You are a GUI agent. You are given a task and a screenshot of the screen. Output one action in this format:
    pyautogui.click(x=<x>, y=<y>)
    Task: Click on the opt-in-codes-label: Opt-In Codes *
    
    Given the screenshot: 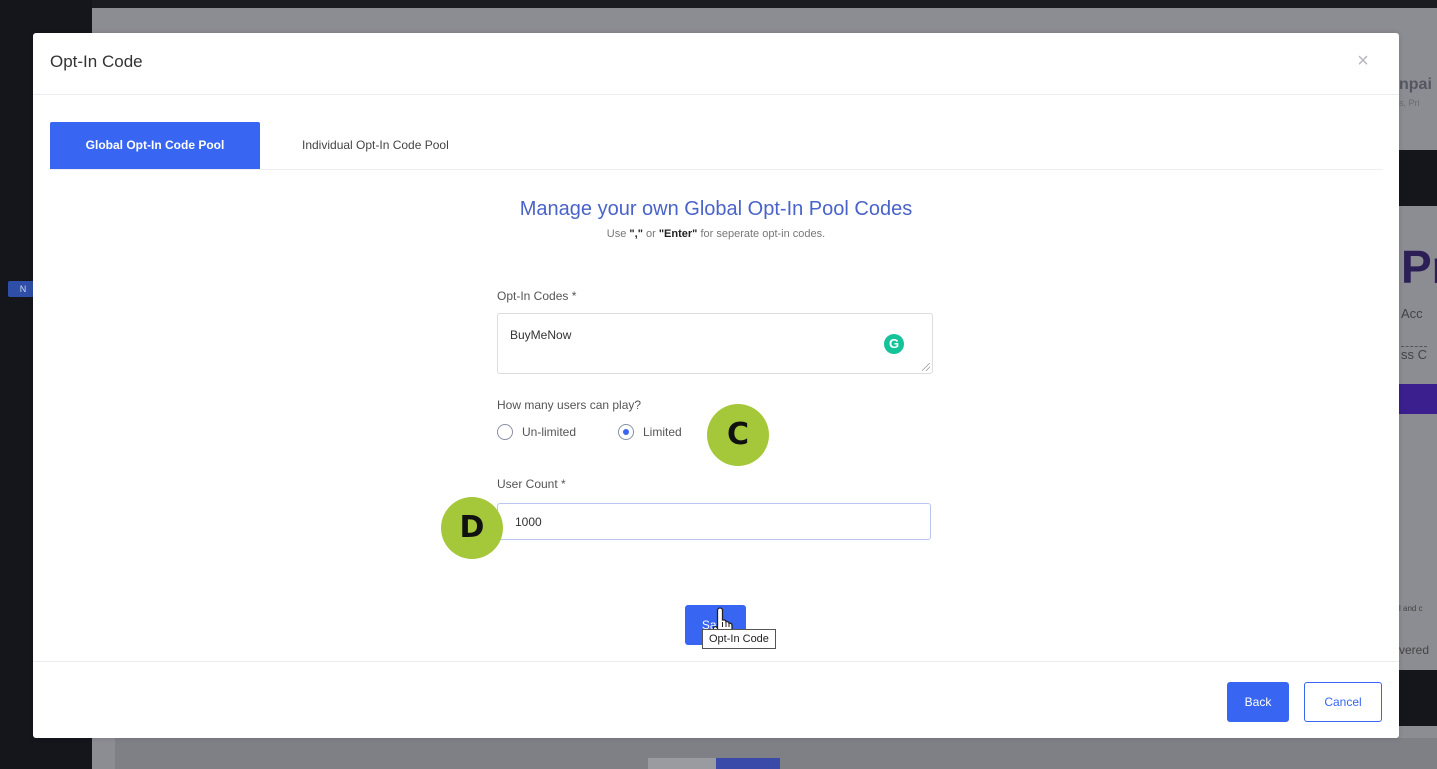 What is the action you would take?
    pyautogui.click(x=537, y=296)
    